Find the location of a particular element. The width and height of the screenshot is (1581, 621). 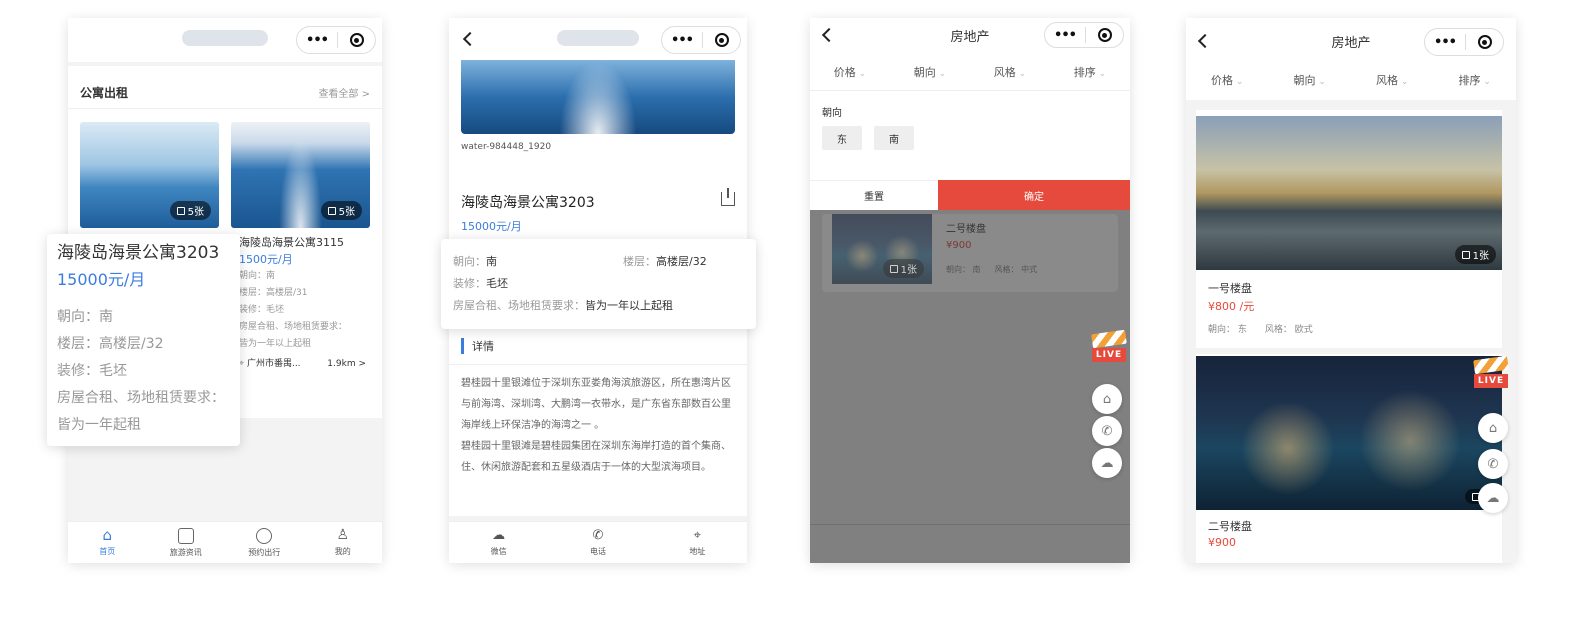

location-icon: ⌖ is located at coordinates (697, 535).